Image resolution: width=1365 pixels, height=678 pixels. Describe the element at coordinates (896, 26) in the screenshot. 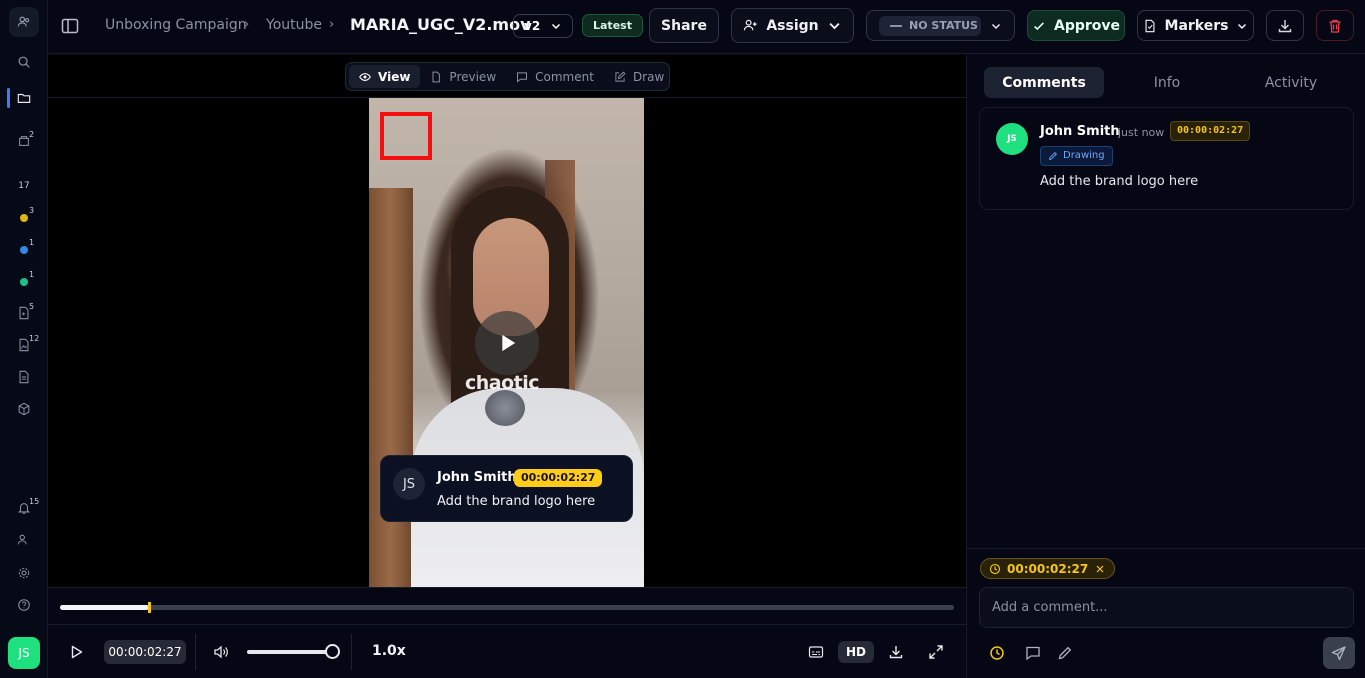

I see `dash-icon` at that location.